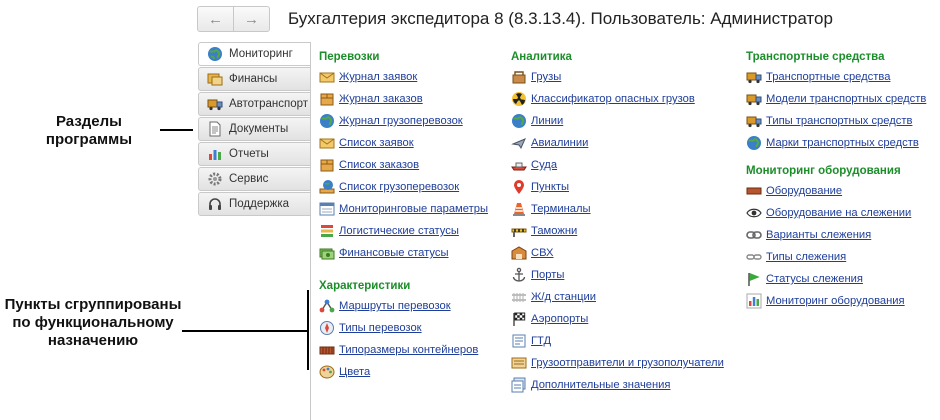  What do you see at coordinates (842, 99) in the screenshot?
I see `menu-item: Модели транспортных средств` at bounding box center [842, 99].